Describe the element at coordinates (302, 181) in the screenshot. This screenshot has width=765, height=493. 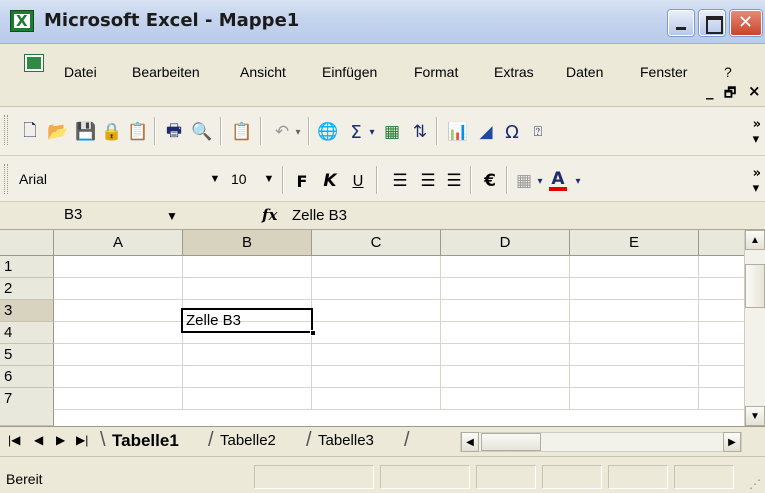
I see `bold-button: F` at that location.